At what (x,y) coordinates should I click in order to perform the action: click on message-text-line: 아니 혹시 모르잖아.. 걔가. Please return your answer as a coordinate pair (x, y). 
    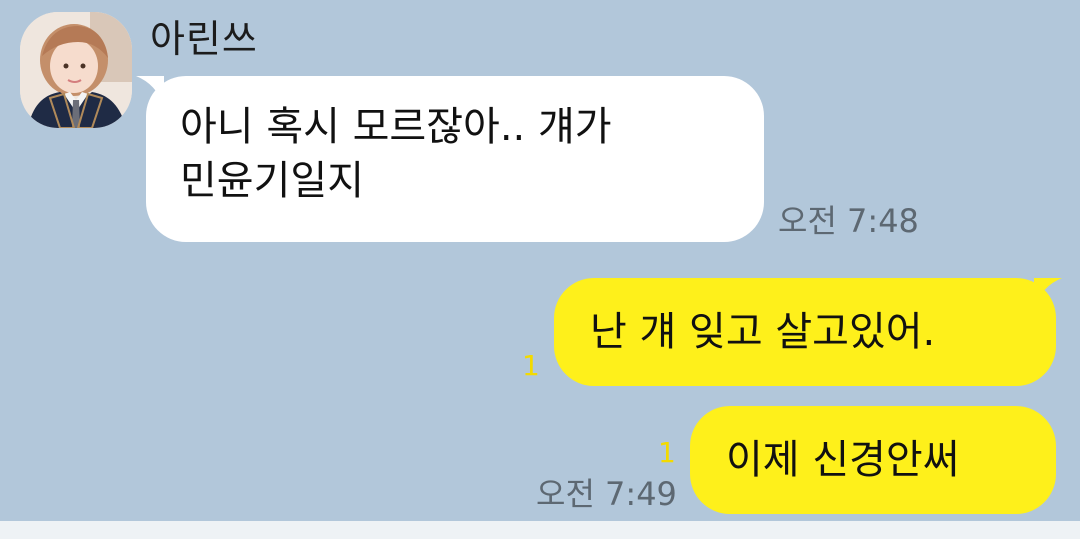
    Looking at the image, I should click on (396, 127).